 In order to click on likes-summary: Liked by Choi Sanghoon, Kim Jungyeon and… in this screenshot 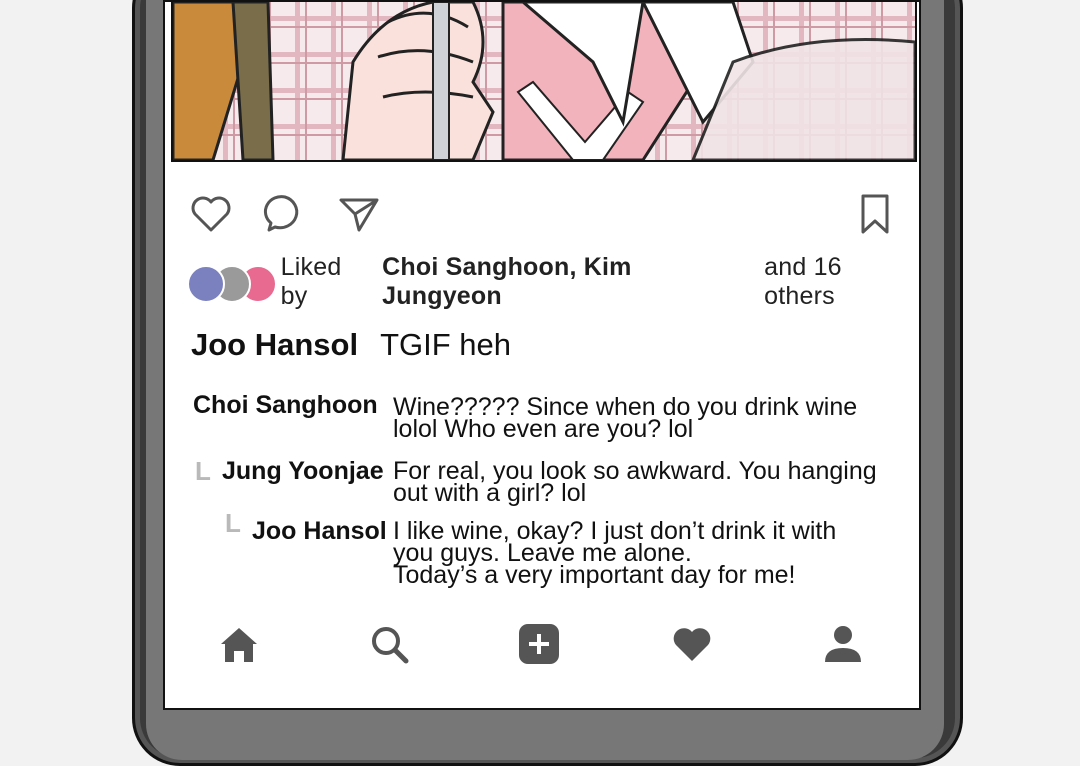, I will do `click(553, 281)`.